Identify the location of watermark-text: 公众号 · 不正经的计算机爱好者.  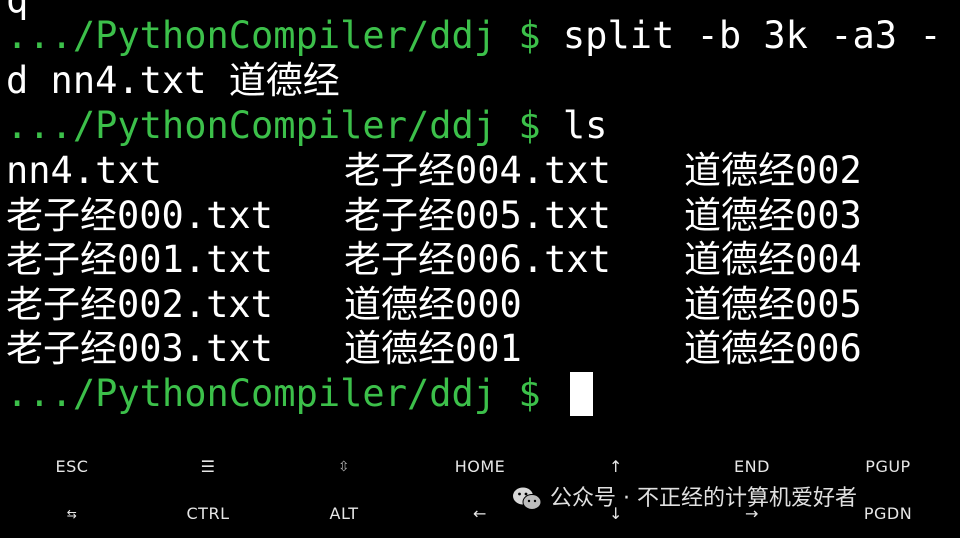
(703, 498).